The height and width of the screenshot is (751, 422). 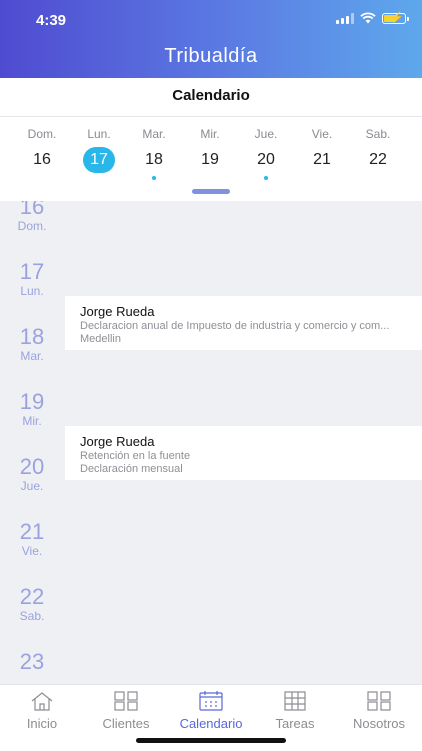 What do you see at coordinates (378, 159) in the screenshot?
I see `week-day-number: 22` at bounding box center [378, 159].